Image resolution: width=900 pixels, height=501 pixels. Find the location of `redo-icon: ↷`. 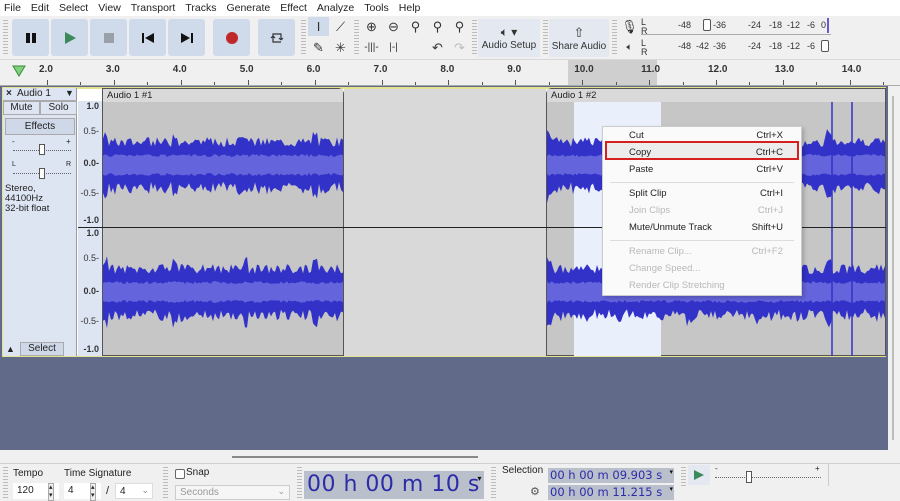

redo-icon: ↷ is located at coordinates (459, 47).